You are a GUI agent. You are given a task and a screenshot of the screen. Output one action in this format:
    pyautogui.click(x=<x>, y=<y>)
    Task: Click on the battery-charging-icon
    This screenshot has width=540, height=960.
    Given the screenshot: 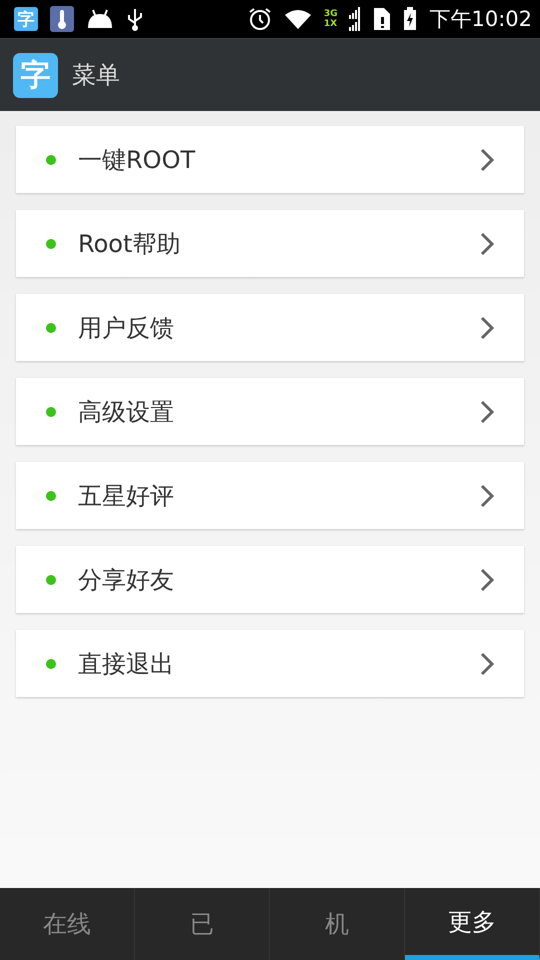 What is the action you would take?
    pyautogui.click(x=410, y=19)
    